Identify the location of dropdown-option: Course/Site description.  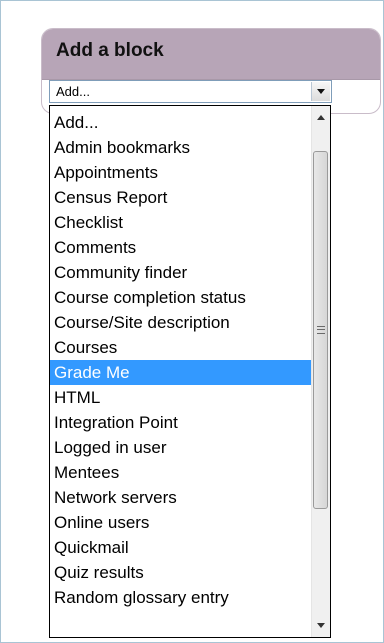
(181, 322).